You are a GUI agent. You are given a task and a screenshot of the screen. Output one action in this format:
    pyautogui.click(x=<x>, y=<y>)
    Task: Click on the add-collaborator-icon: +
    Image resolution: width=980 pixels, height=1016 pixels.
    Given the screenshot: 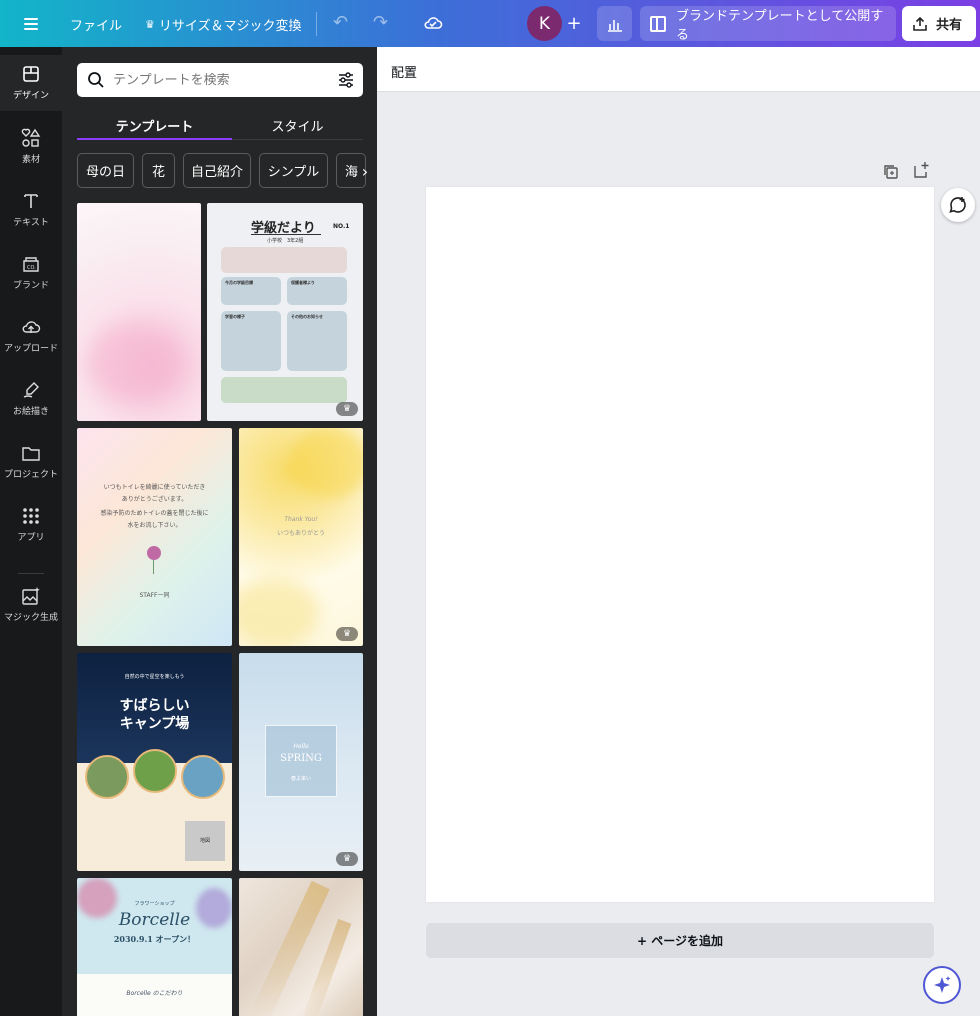 What is the action you would take?
    pyautogui.click(x=574, y=23)
    